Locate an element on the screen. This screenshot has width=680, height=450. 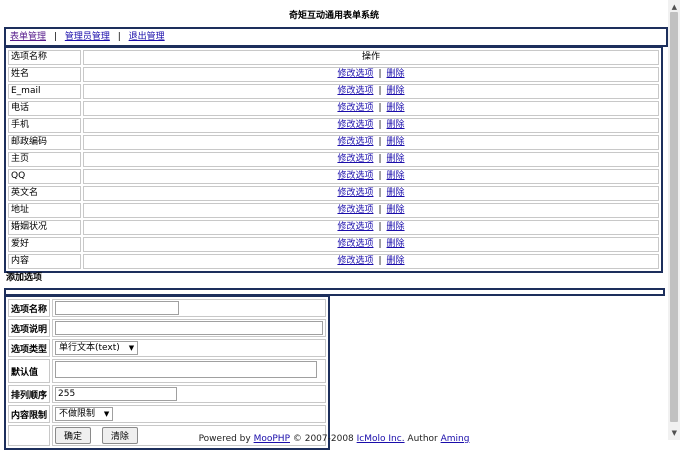
option-desc-cell is located at coordinates (189, 328).